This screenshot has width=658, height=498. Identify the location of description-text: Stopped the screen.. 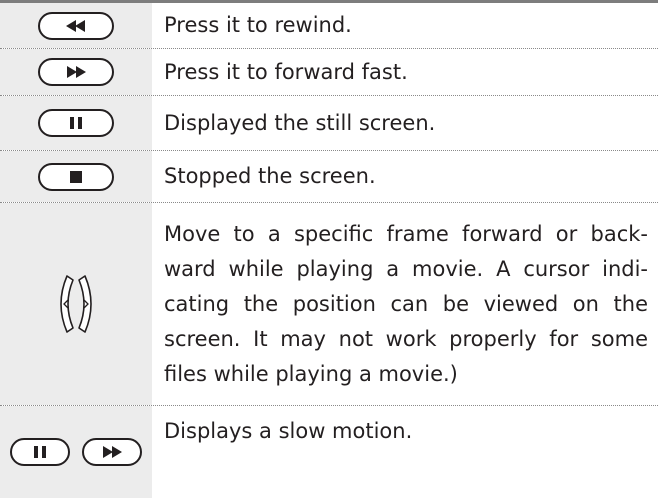
(270, 176).